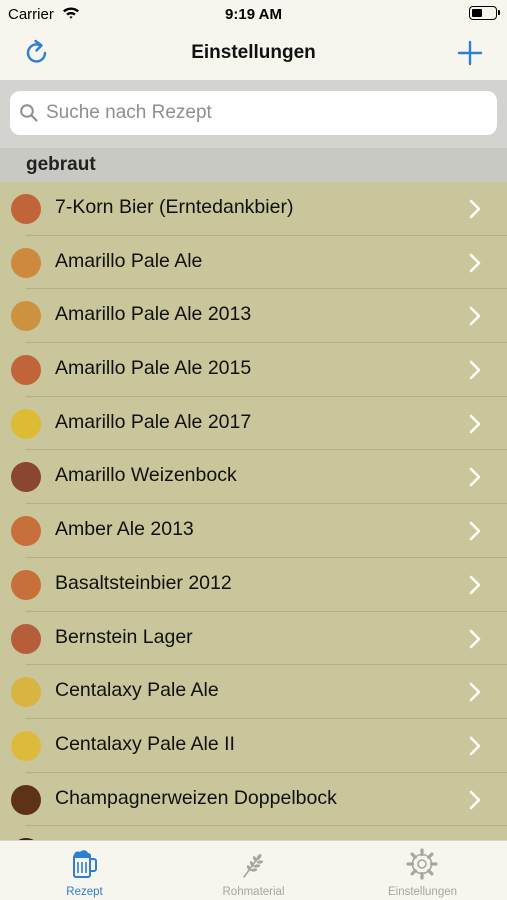 Image resolution: width=507 pixels, height=900 pixels. What do you see at coordinates (484, 13) in the screenshot?
I see `battery-icon` at bounding box center [484, 13].